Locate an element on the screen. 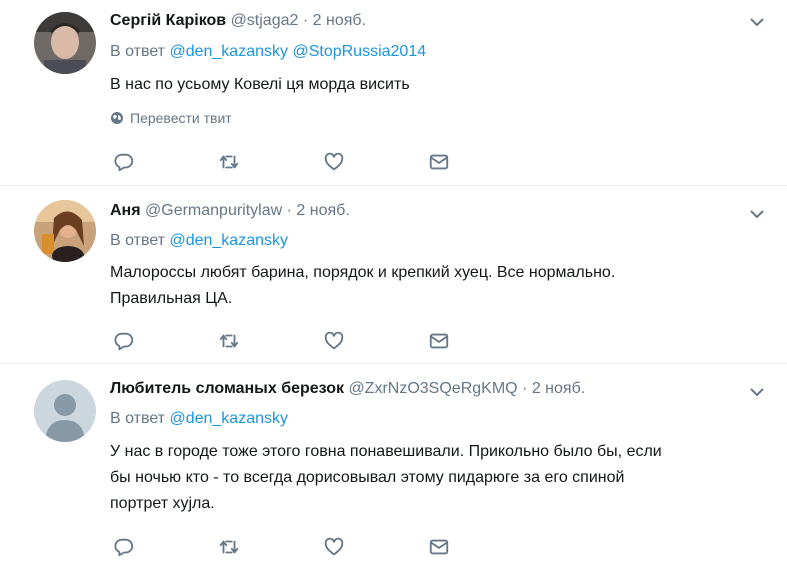  author-handle: @ZxrNzO3SQeRgKMQ is located at coordinates (432, 388).